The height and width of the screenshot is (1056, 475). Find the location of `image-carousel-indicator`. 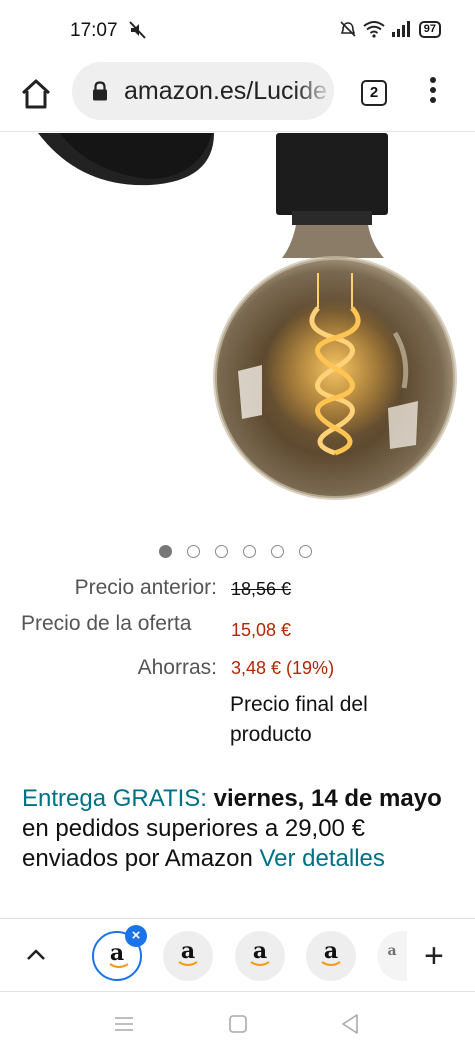

image-carousel-indicator is located at coordinates (235, 551).